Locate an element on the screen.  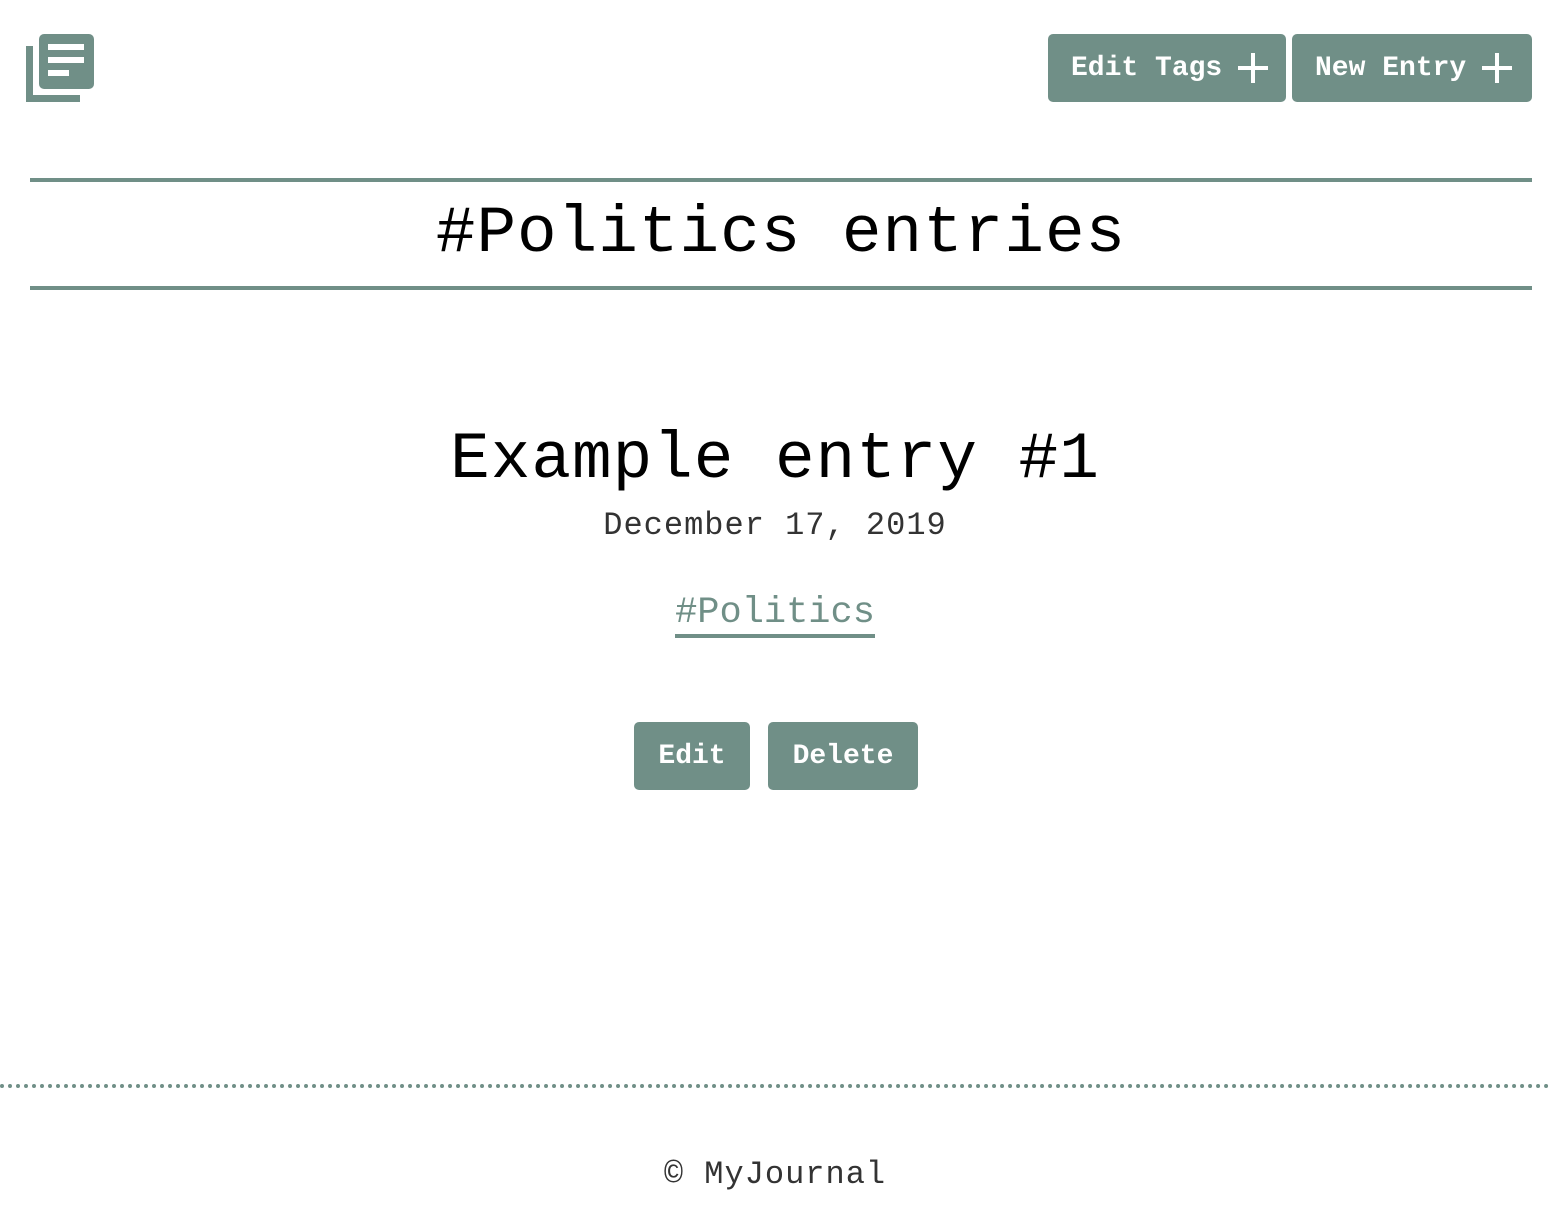
journal-logo-icon is located at coordinates (60, 68).